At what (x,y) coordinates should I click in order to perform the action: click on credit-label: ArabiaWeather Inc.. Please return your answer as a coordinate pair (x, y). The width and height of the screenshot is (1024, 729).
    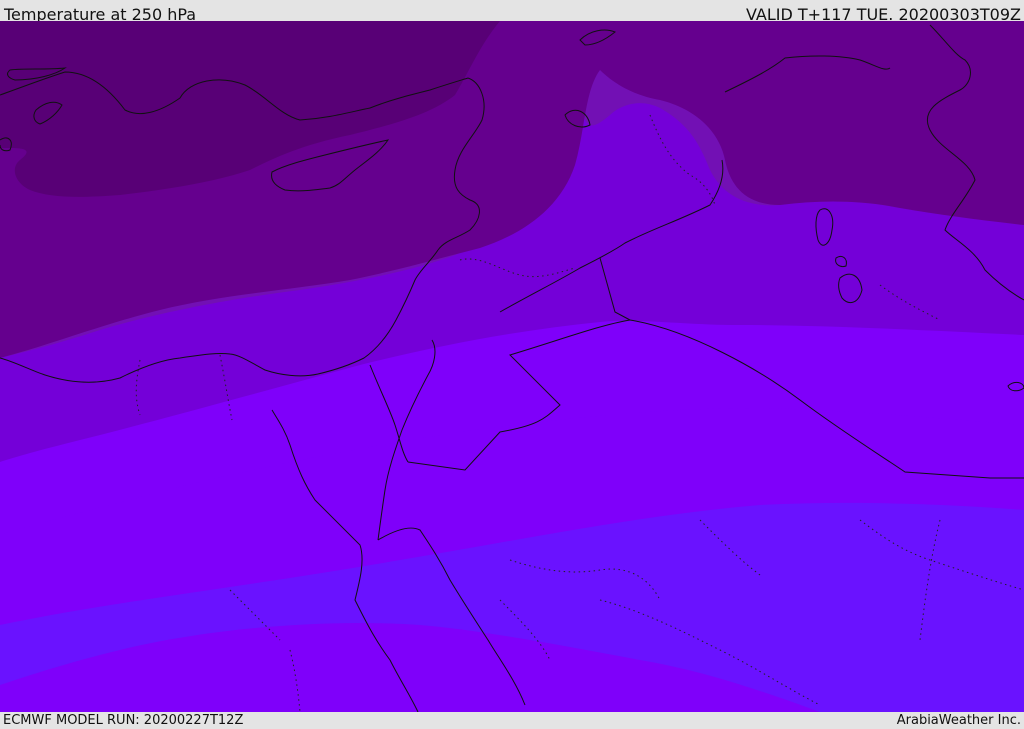
    Looking at the image, I should click on (958, 720).